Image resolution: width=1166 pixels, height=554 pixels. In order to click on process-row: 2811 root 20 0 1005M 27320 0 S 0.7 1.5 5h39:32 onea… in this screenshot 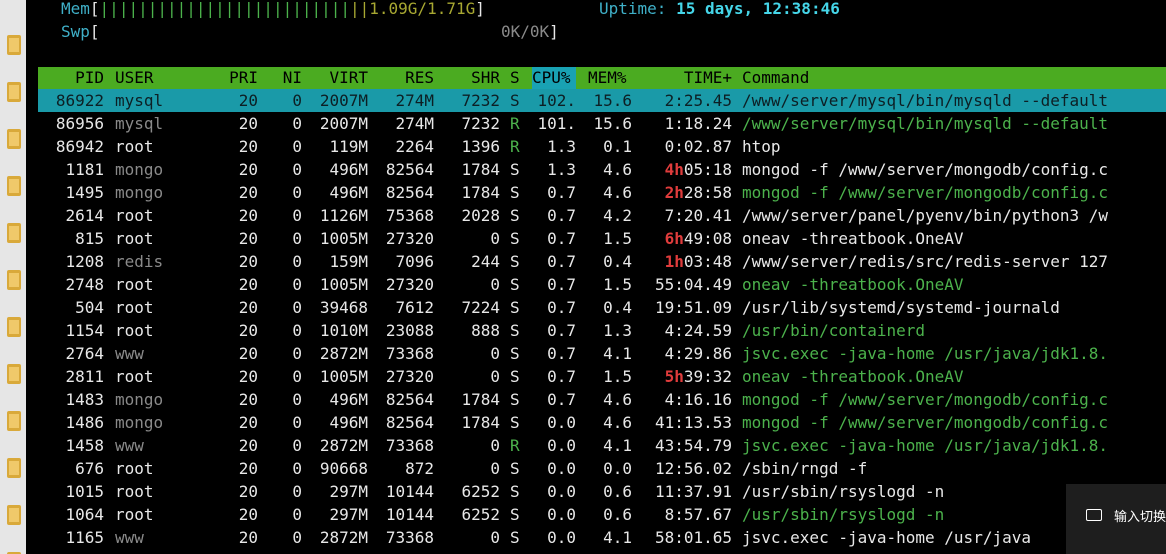, I will do `click(602, 376)`.